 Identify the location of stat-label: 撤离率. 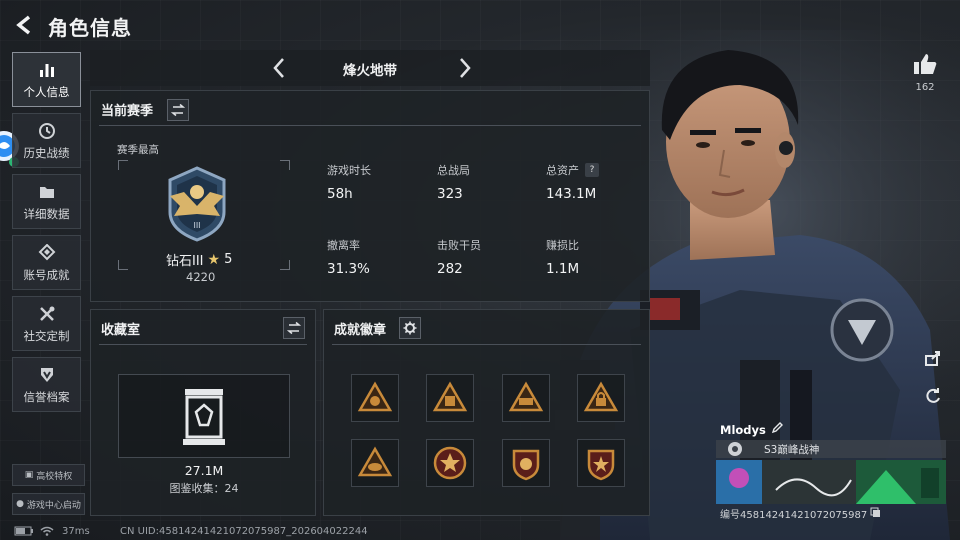
(343, 245).